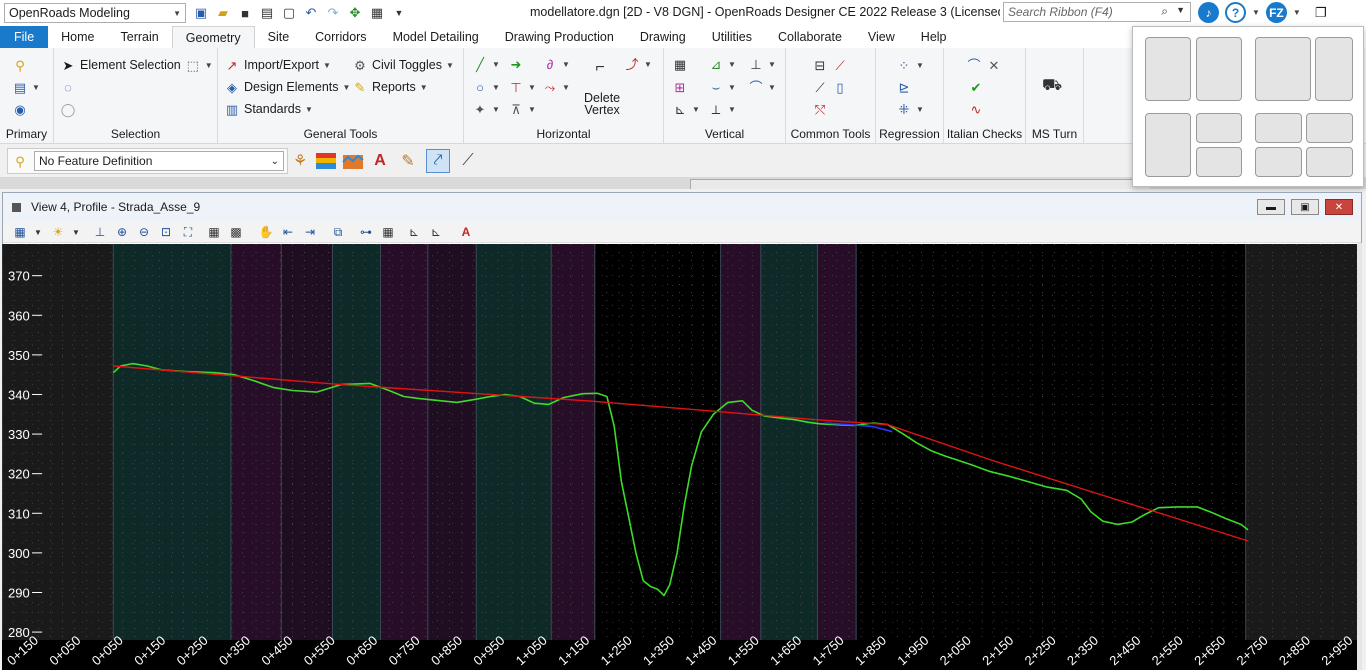 This screenshot has height=670, width=1366. What do you see at coordinates (366, 232) in the screenshot?
I see `view-rotation-icon: ⊶` at bounding box center [366, 232].